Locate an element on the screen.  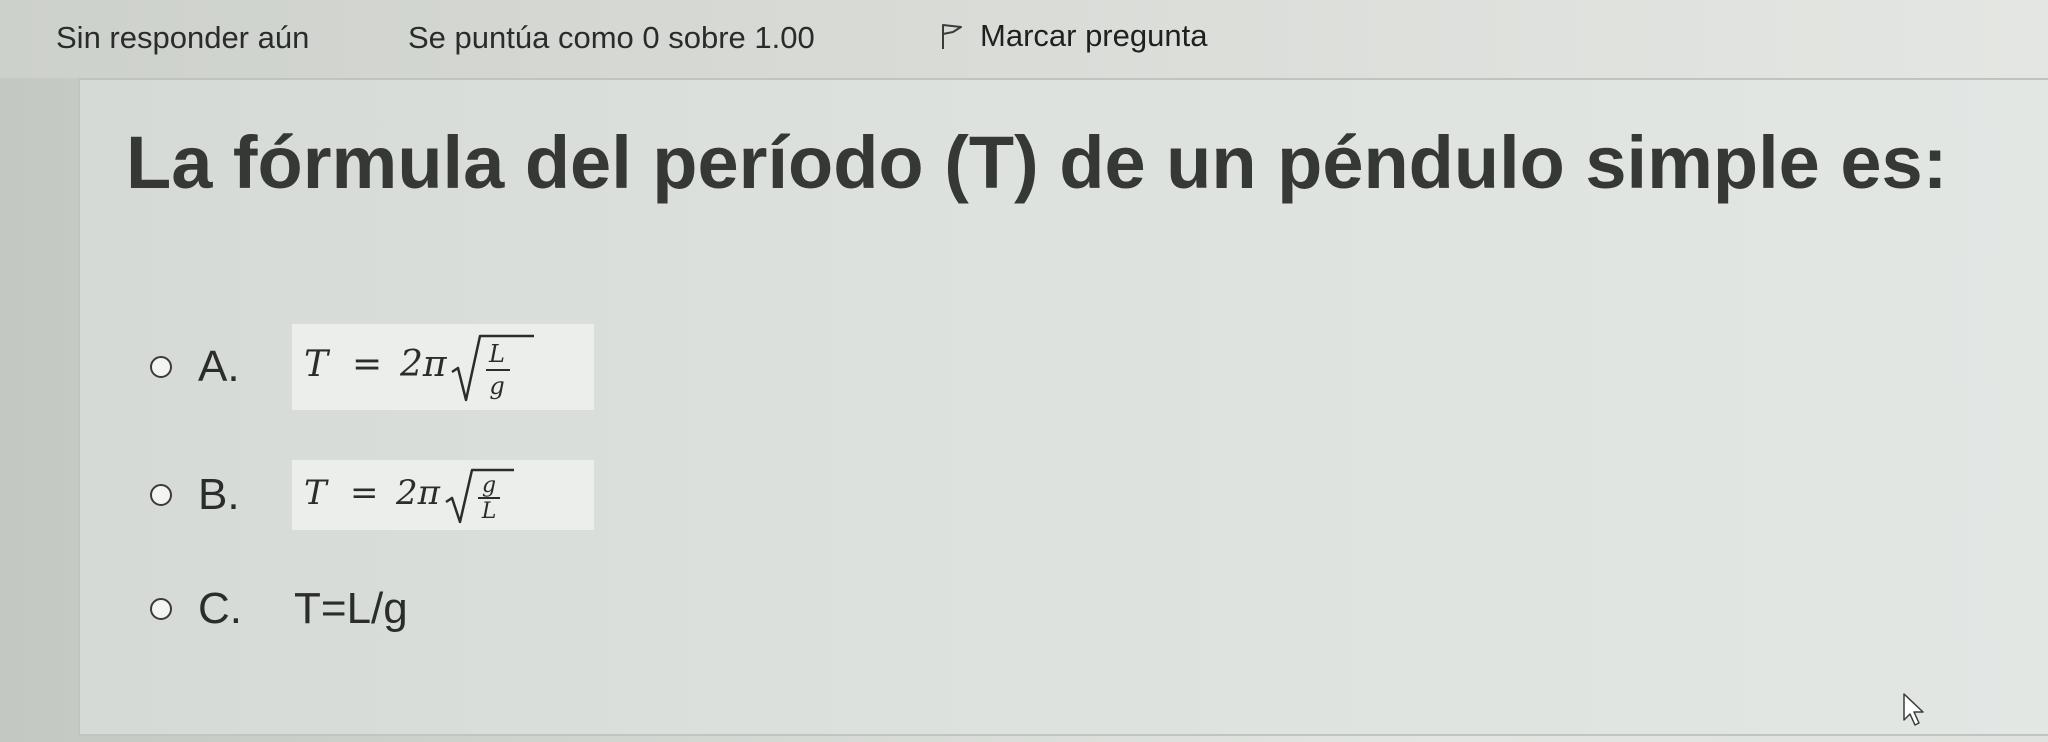
option-c-letter: C. is located at coordinates (220, 608).